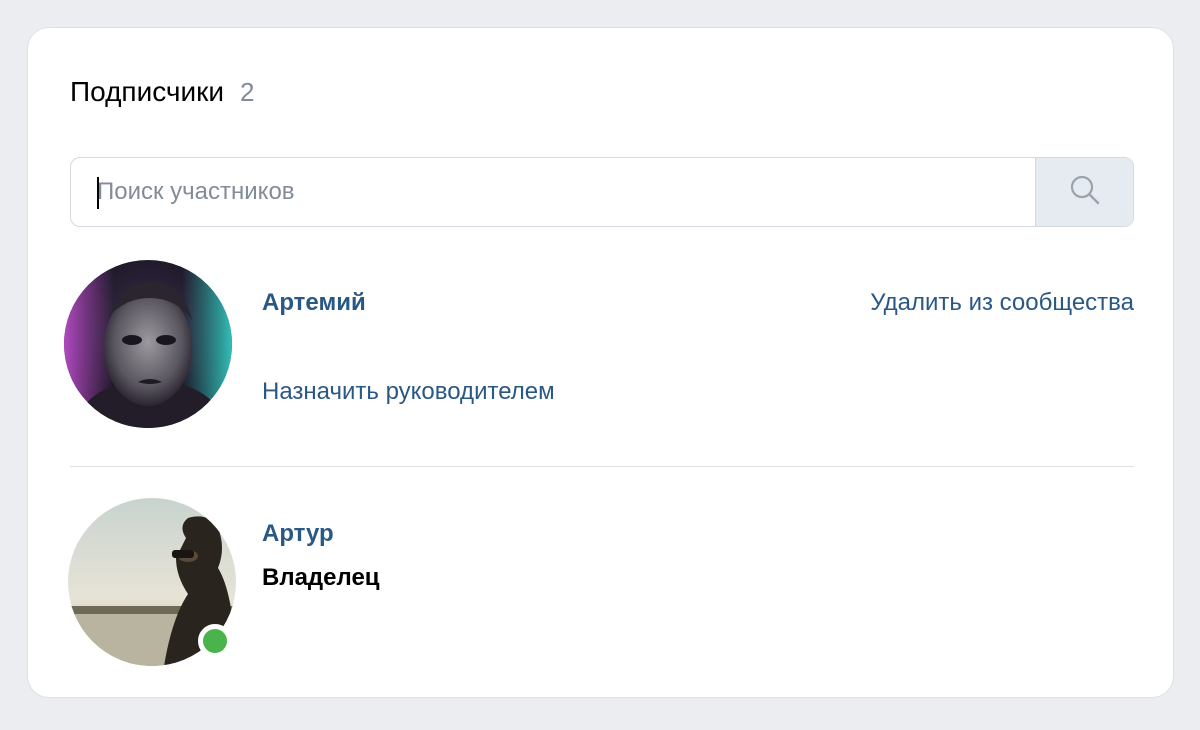 This screenshot has height=730, width=1200. Describe the element at coordinates (98, 193) in the screenshot. I see `text-caret` at that location.